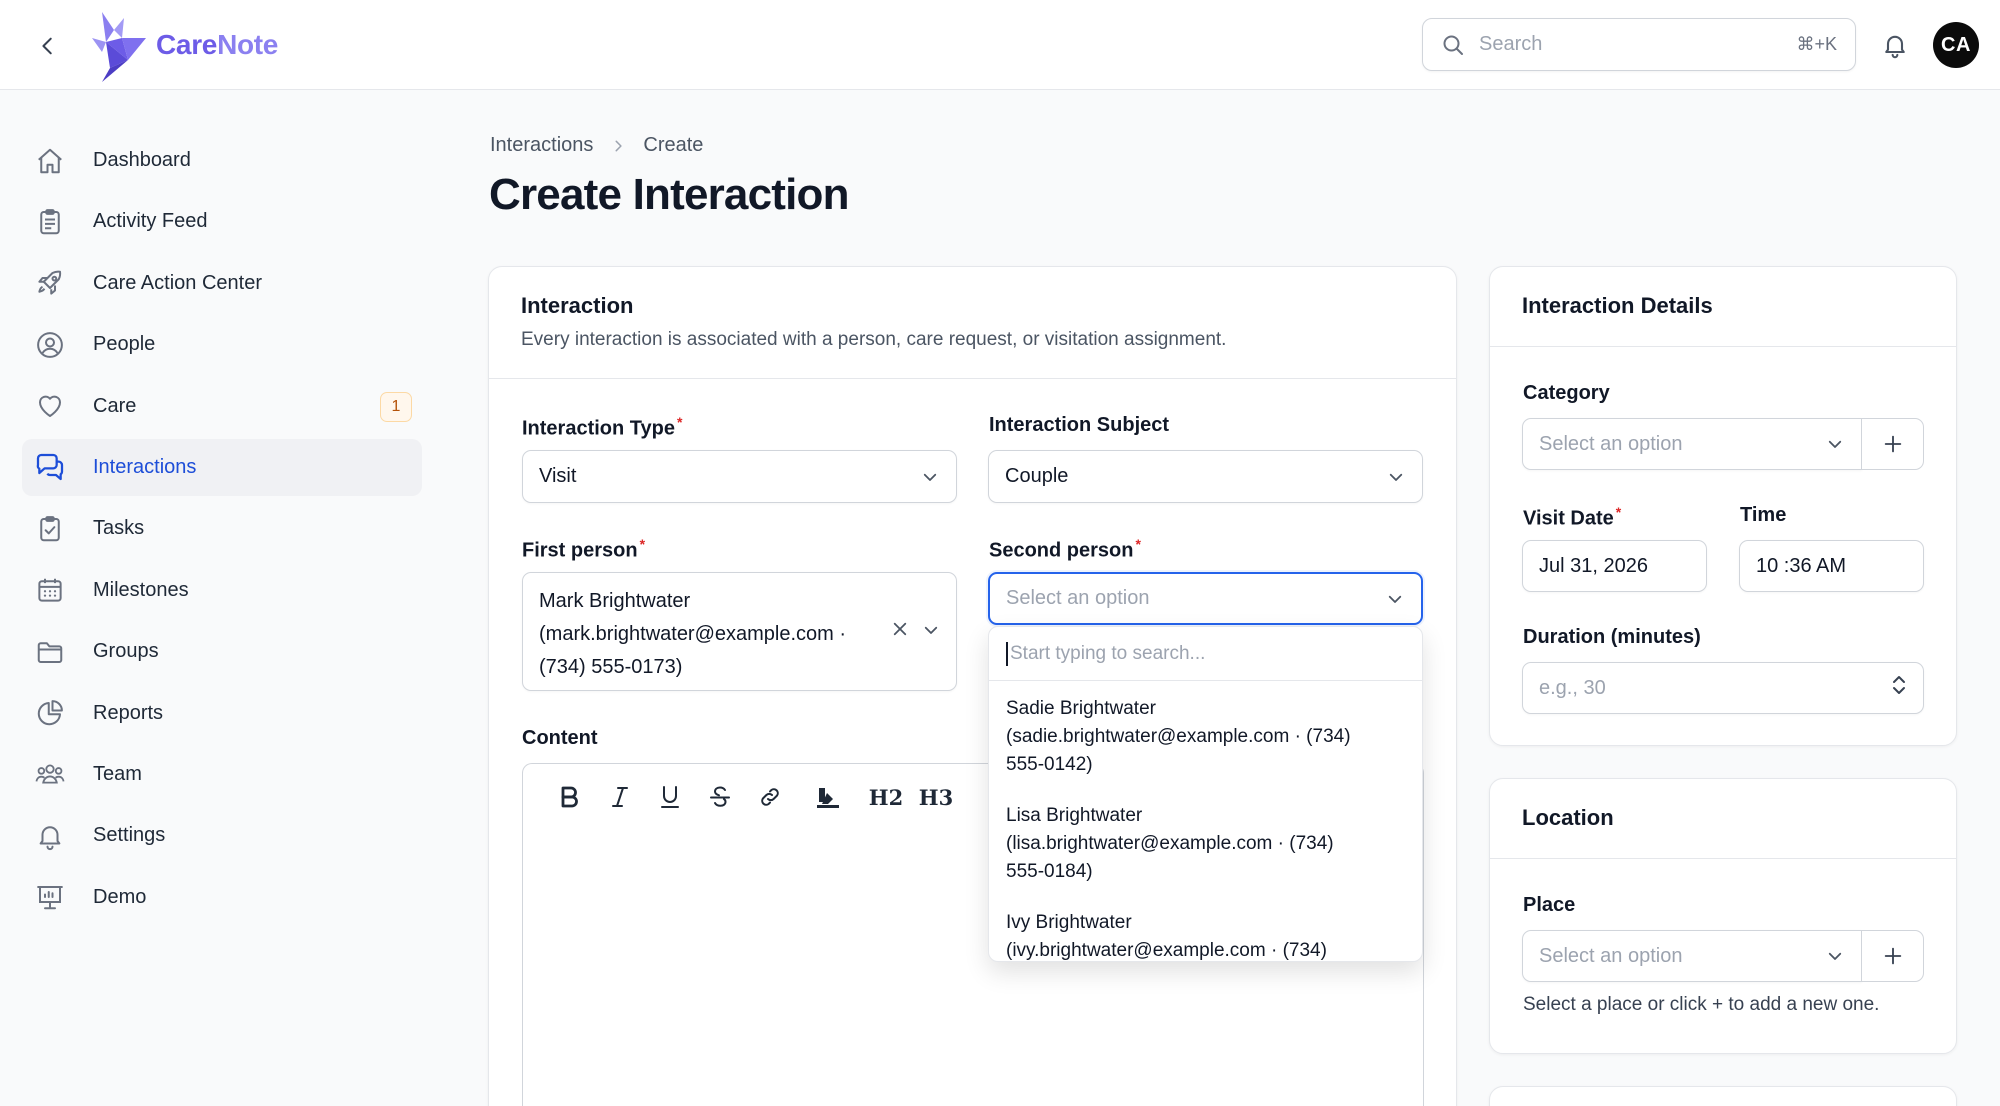  What do you see at coordinates (1723, 307) in the screenshot?
I see `interaction-details-title: Interaction Details` at bounding box center [1723, 307].